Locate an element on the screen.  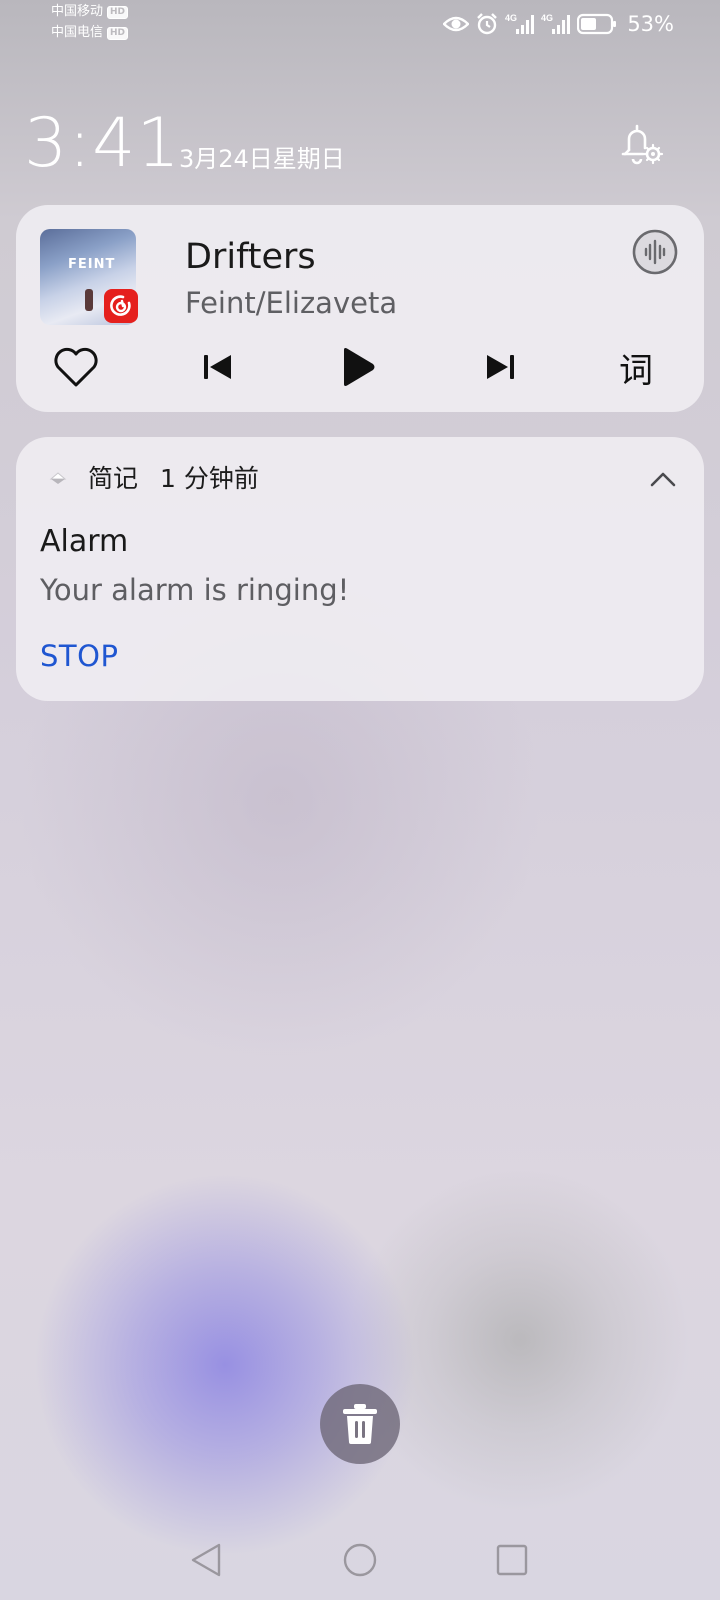
media-player-card: FEINT Drifters Feint/Elizaveta 词 is located at coordinates (360, 308).